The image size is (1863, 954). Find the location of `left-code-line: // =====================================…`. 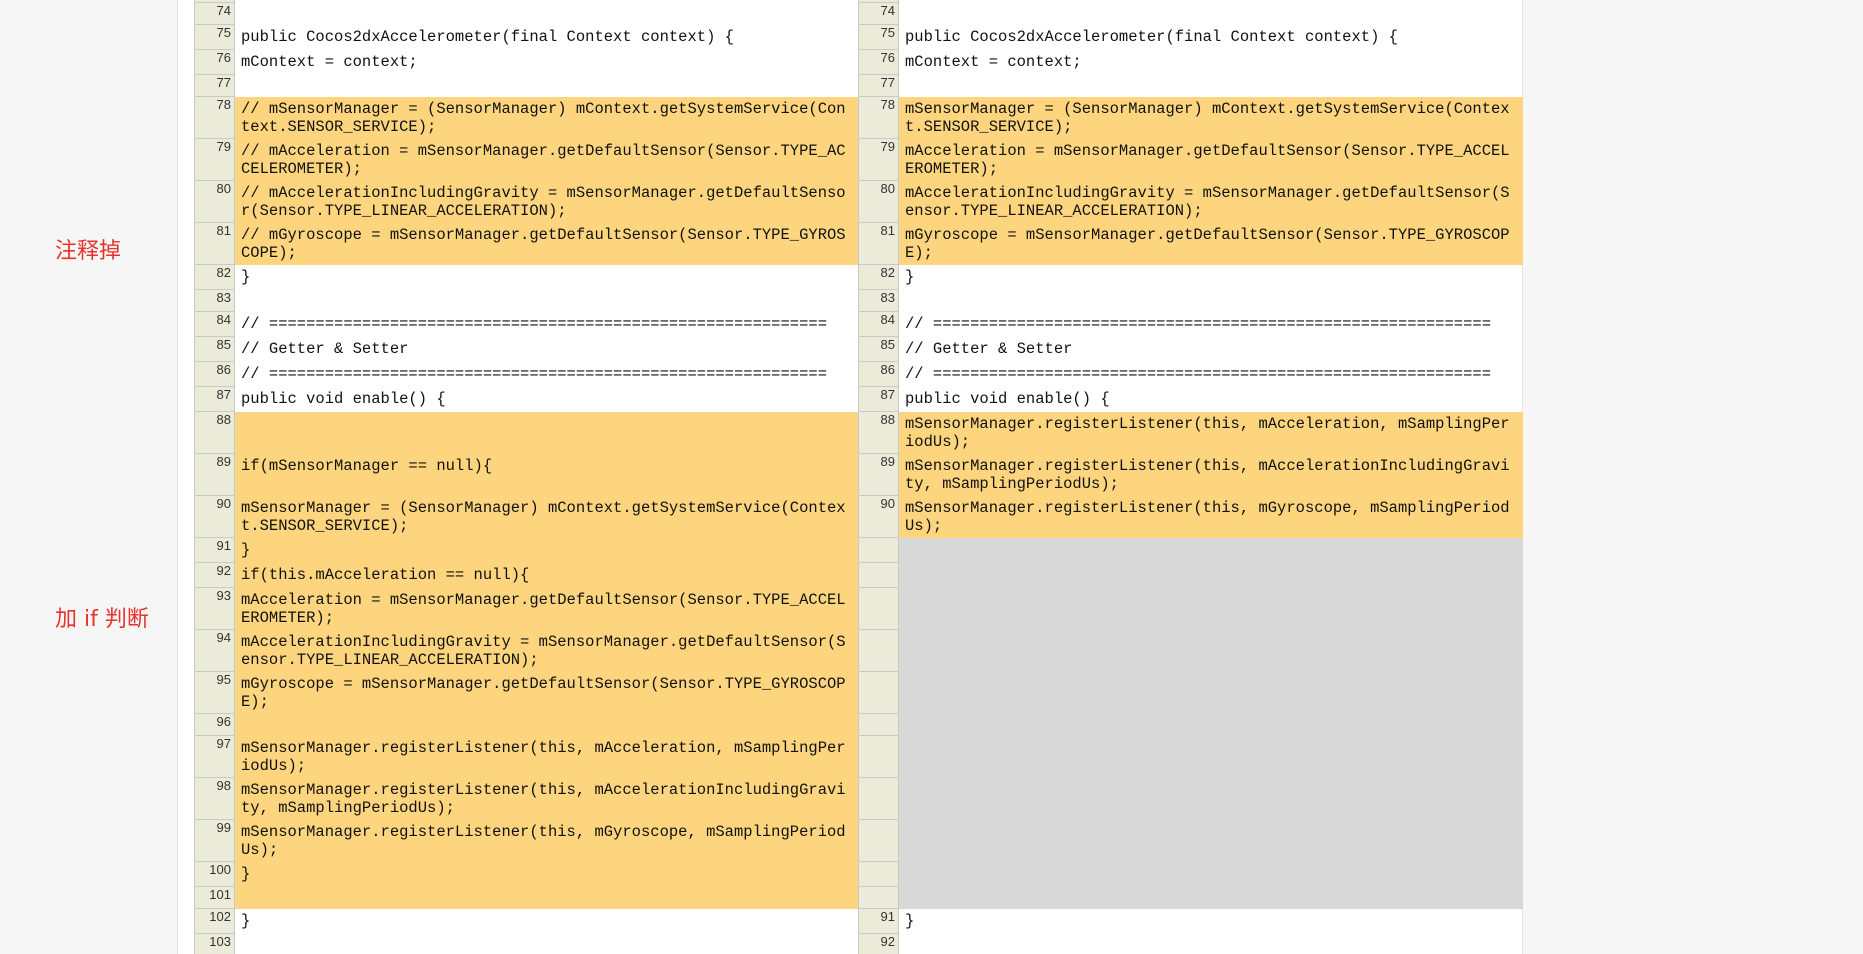

left-code-line: // =====================================… is located at coordinates (534, 373).